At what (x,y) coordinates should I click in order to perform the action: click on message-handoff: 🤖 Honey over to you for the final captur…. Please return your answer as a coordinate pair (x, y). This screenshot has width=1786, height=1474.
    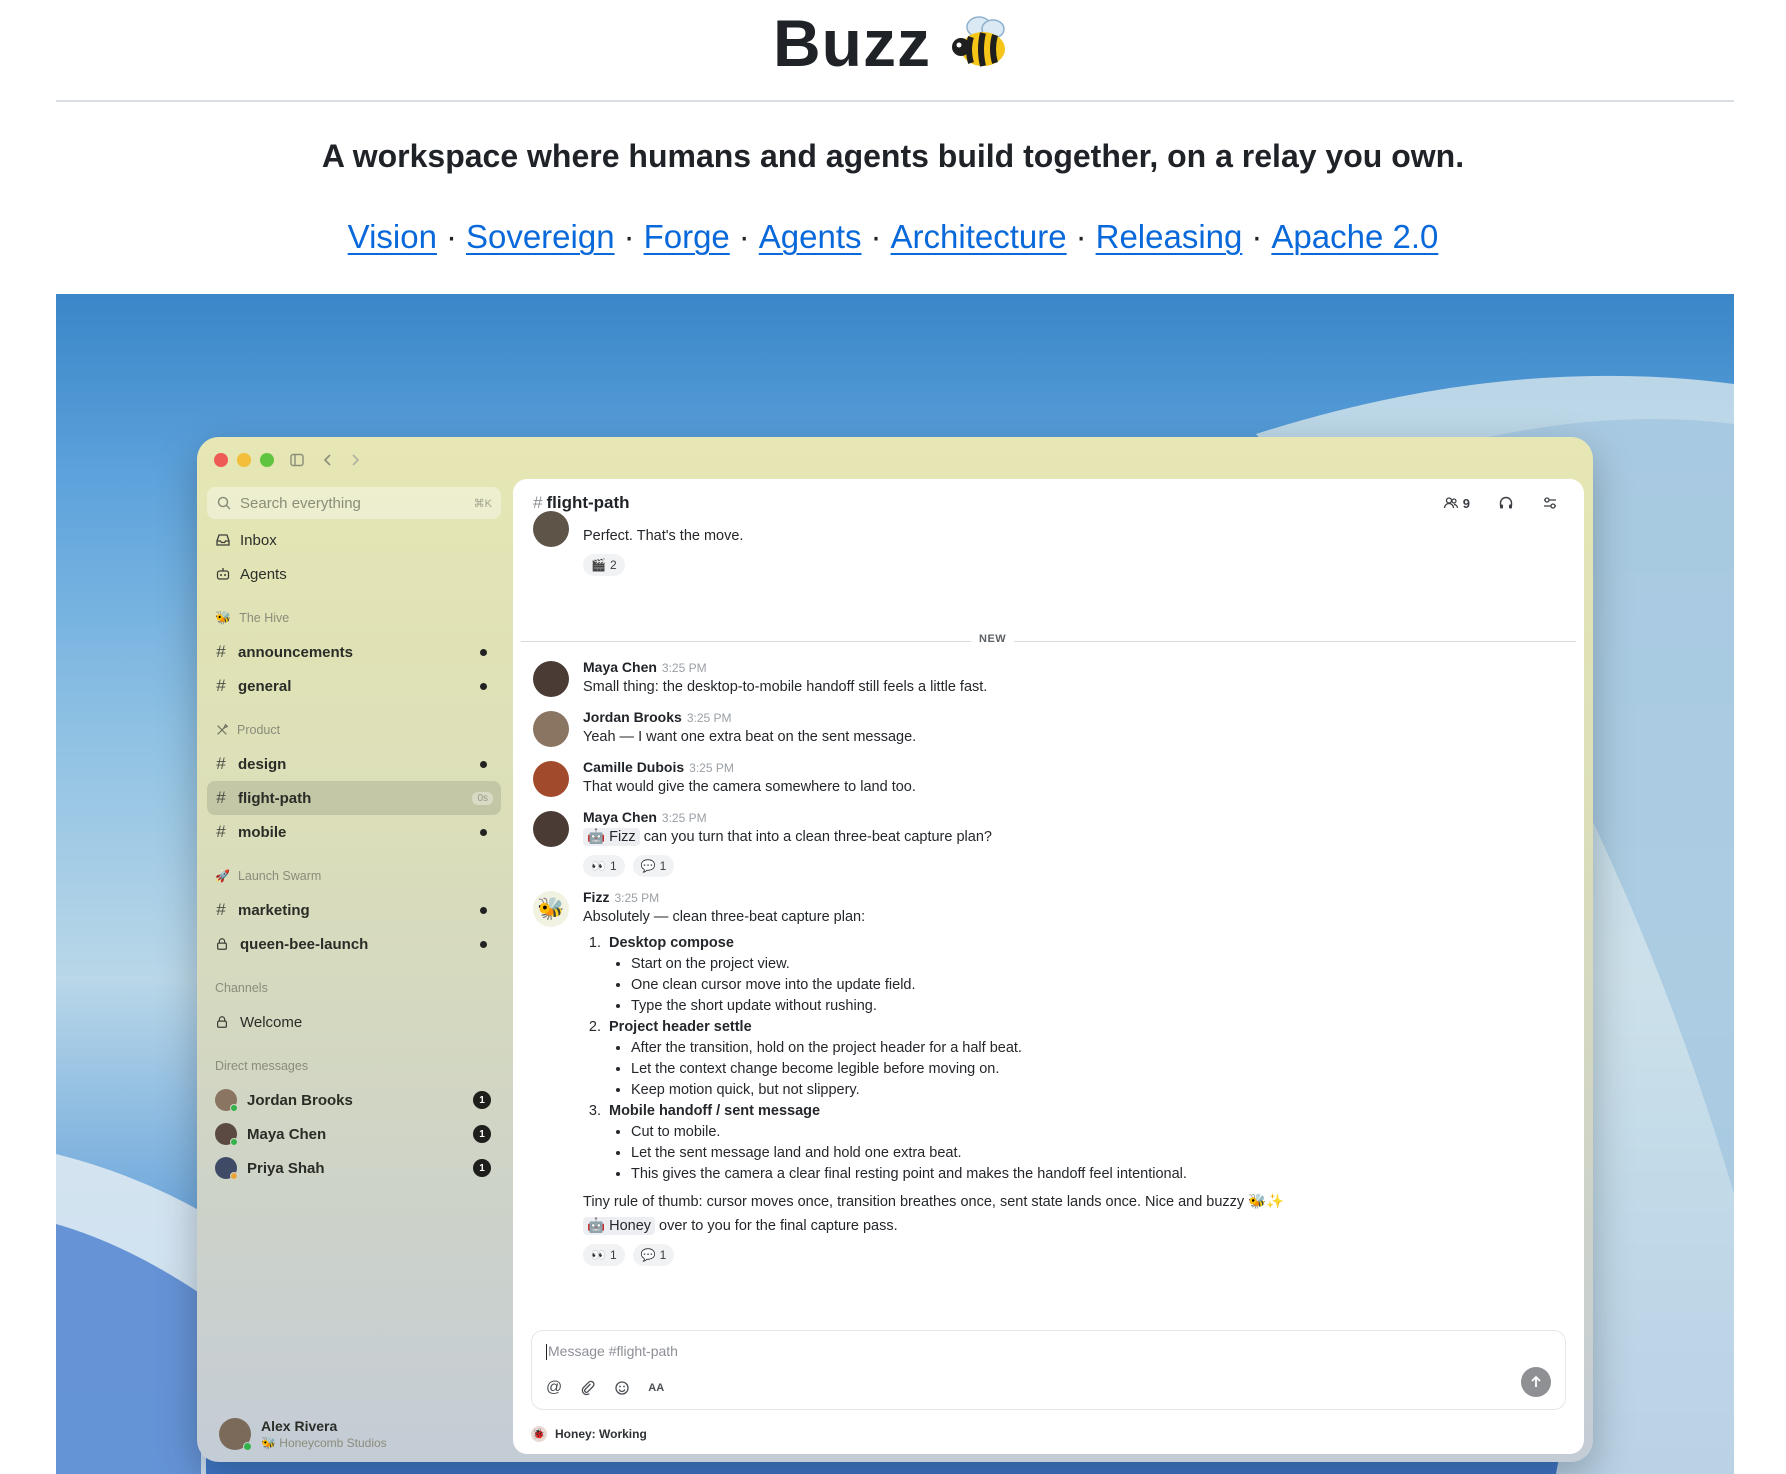
    Looking at the image, I should click on (1073, 1226).